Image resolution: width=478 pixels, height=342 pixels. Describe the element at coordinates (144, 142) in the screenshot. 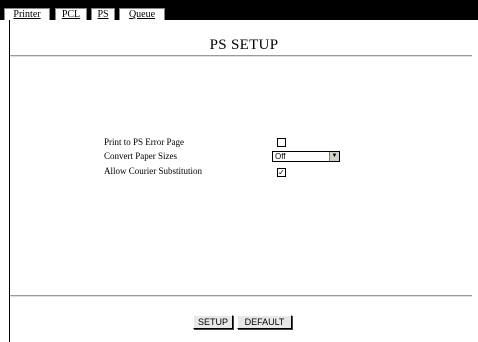

I see `error-page-label: Print to PS Error Page` at that location.